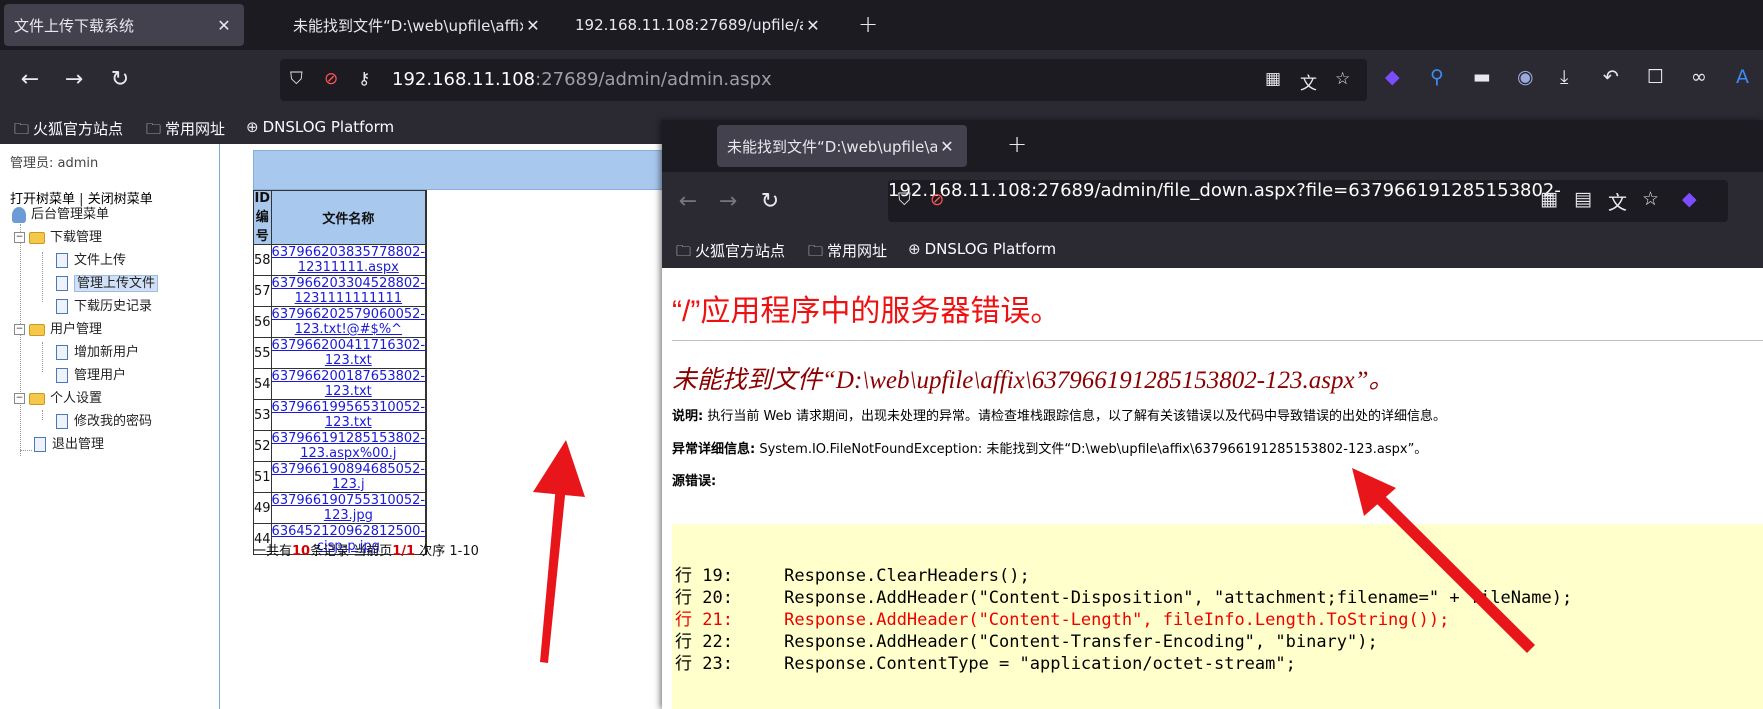  I want to click on tree-download-mgmt: − 下载管理, so click(58, 238).